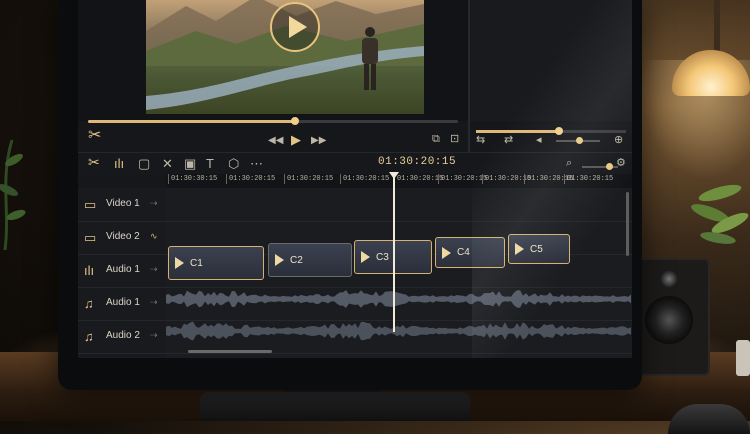 This screenshot has width=750, height=434. What do you see at coordinates (167, 163) in the screenshot?
I see `cut-icon: ✕` at bounding box center [167, 163].